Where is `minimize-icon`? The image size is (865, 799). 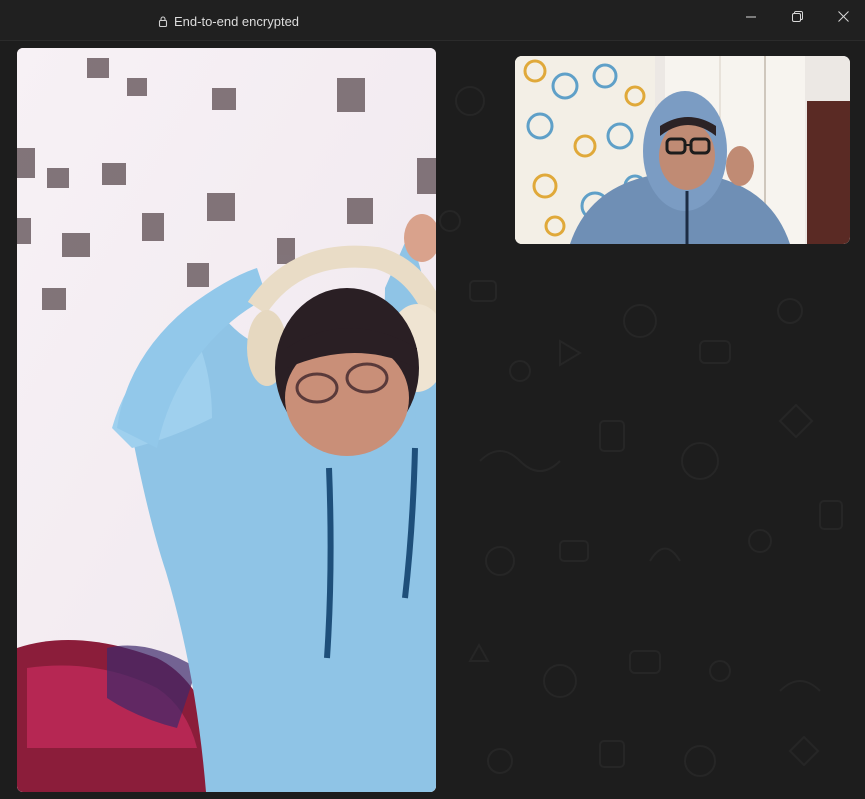 minimize-icon is located at coordinates (751, 17).